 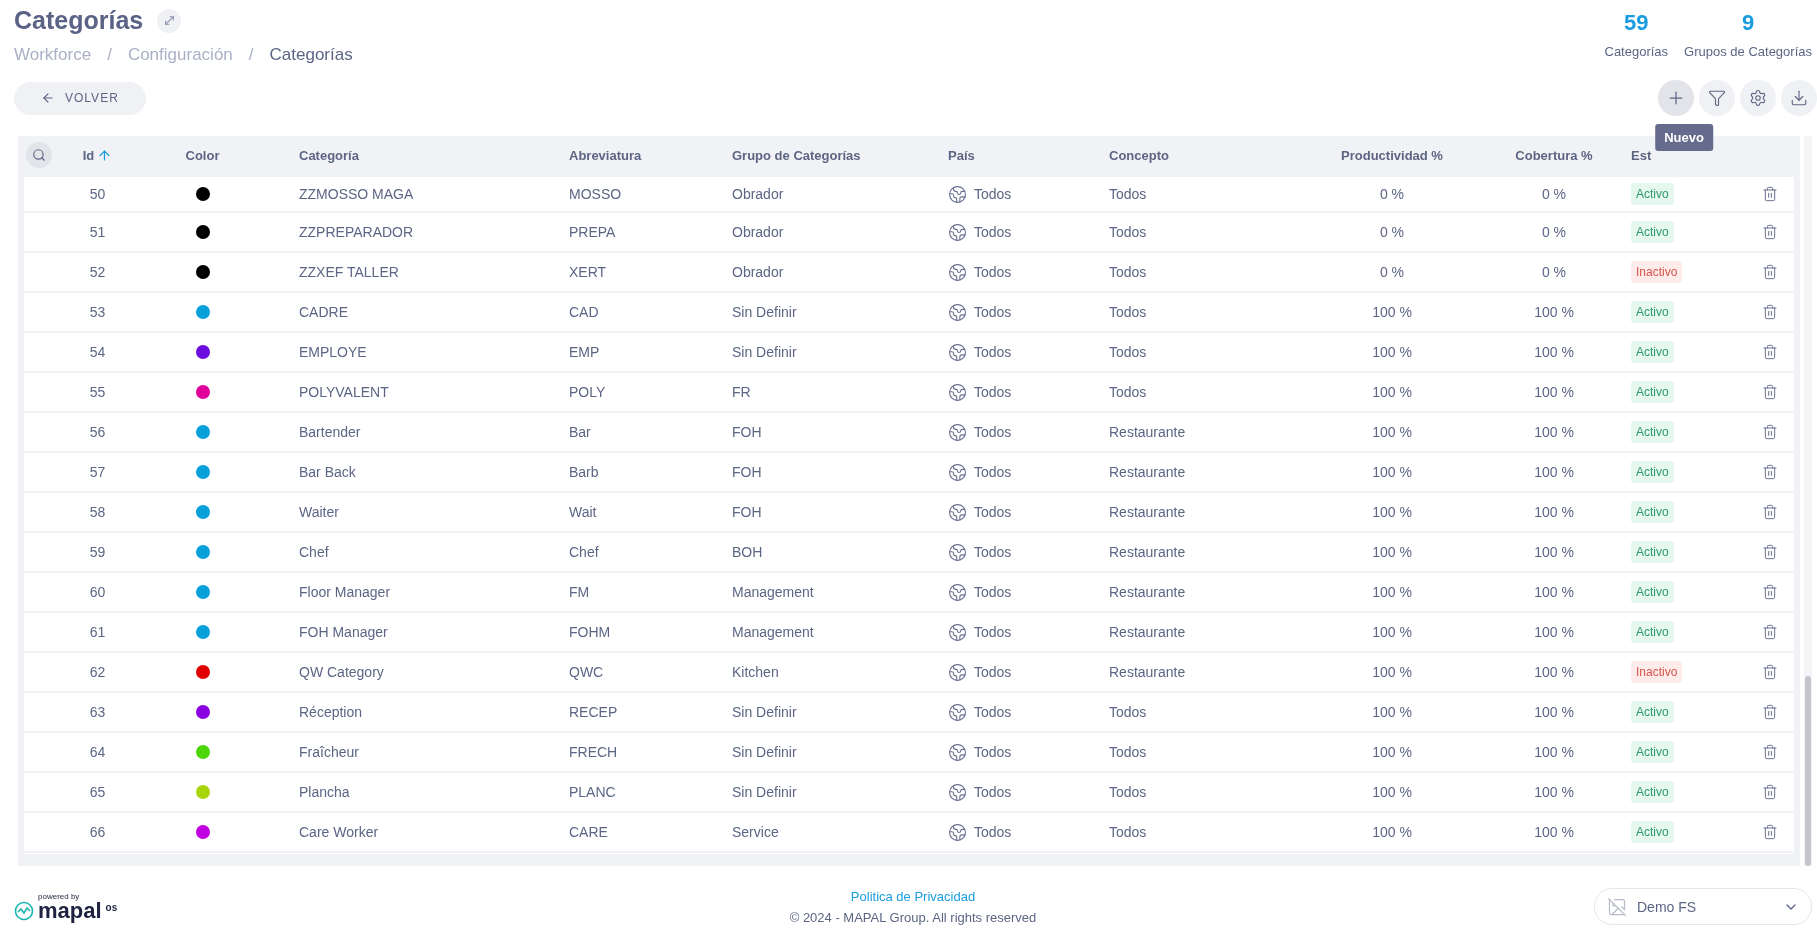 I want to click on column-header: Id, so click(x=97, y=155).